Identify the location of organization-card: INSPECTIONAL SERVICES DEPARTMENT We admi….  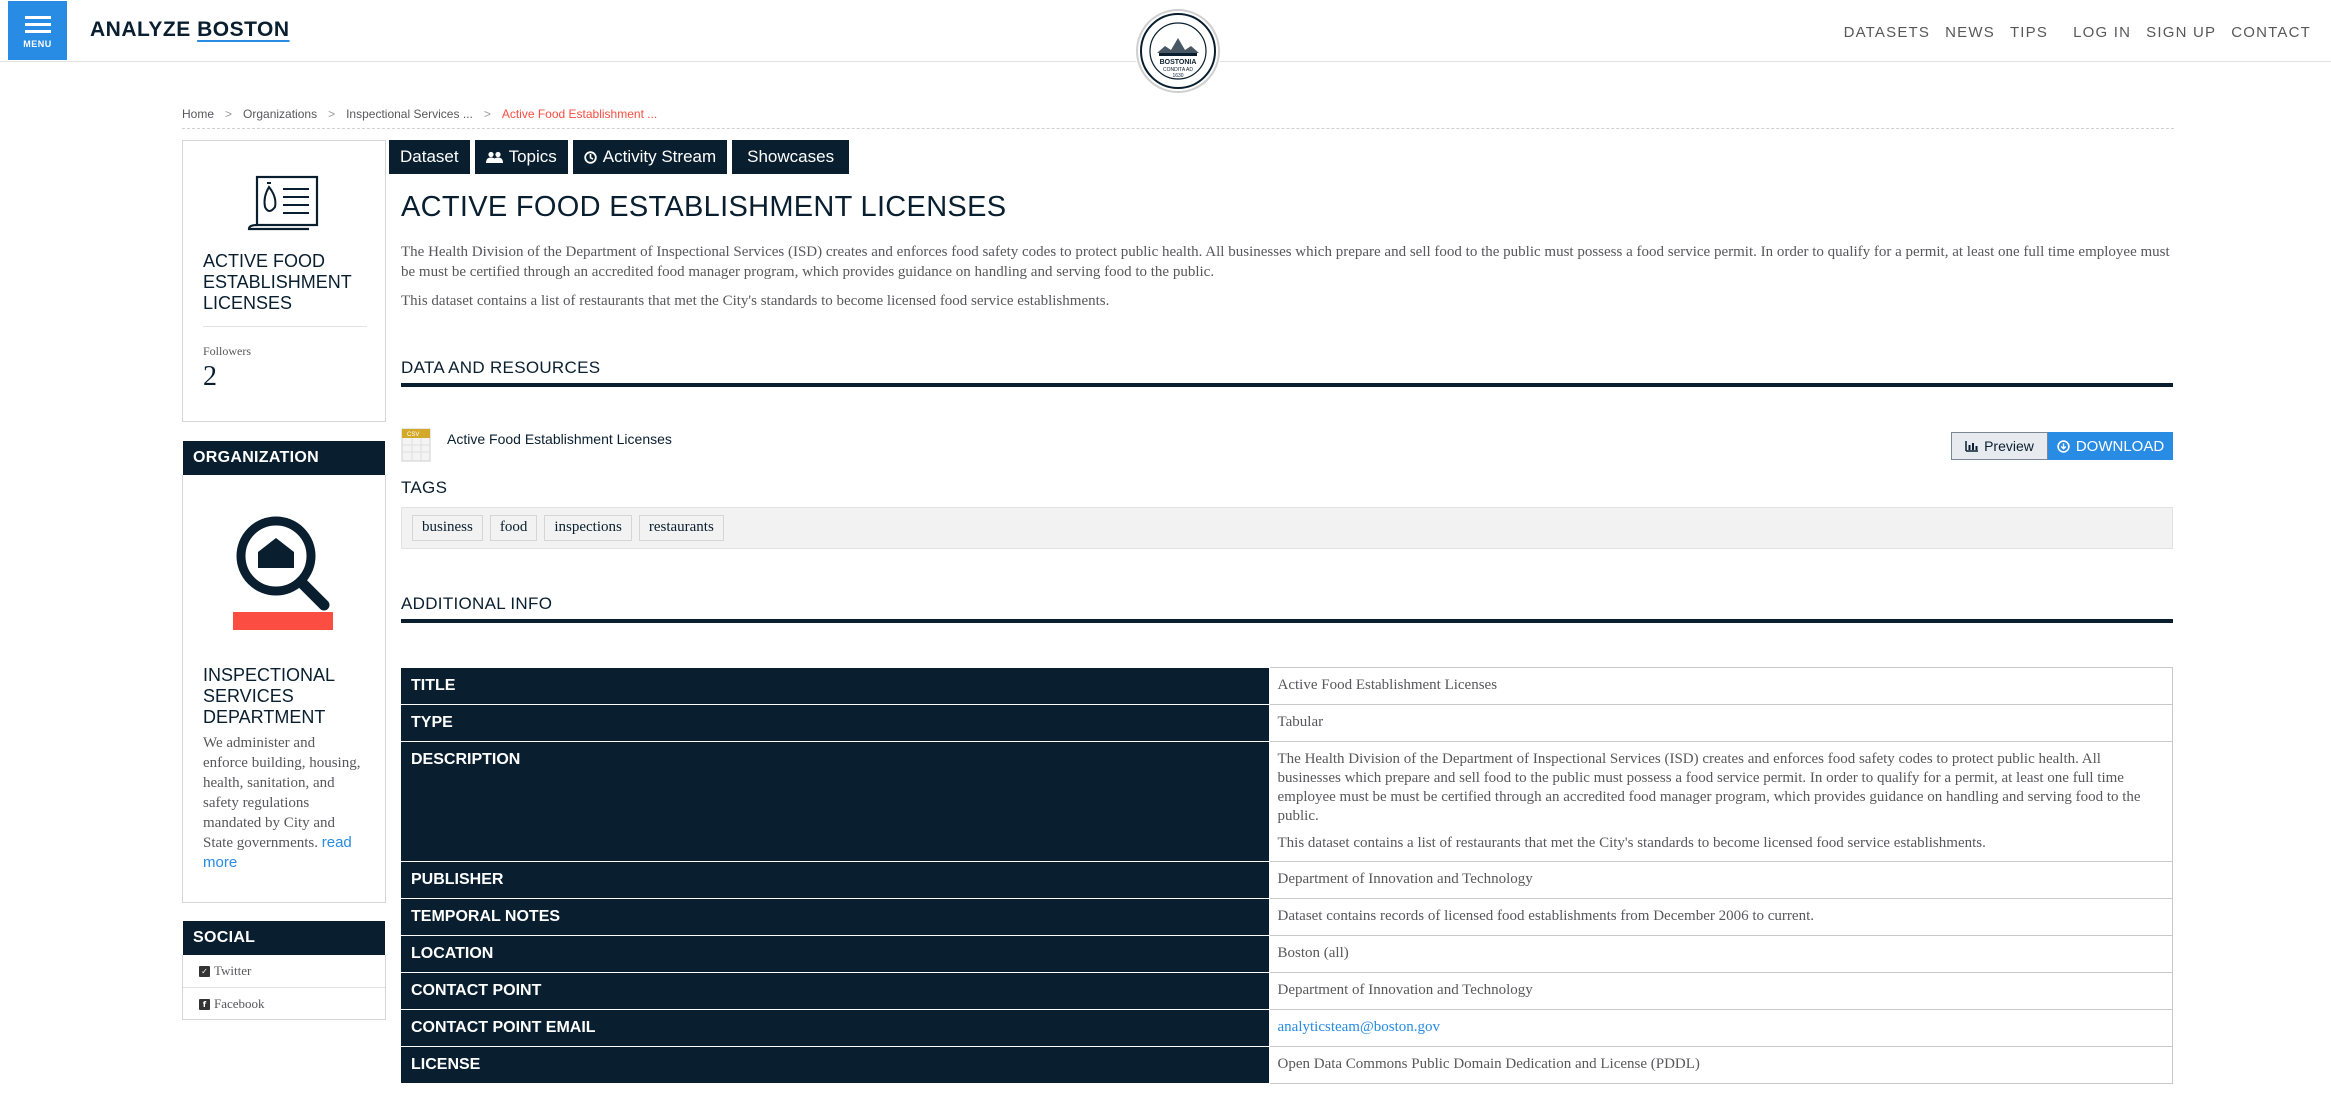
(284, 689).